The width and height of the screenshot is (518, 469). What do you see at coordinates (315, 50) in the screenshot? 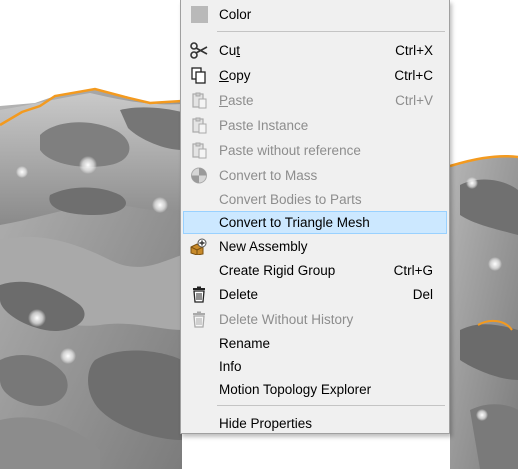
I see `menu-item-cut: Cut Ctrl+X` at bounding box center [315, 50].